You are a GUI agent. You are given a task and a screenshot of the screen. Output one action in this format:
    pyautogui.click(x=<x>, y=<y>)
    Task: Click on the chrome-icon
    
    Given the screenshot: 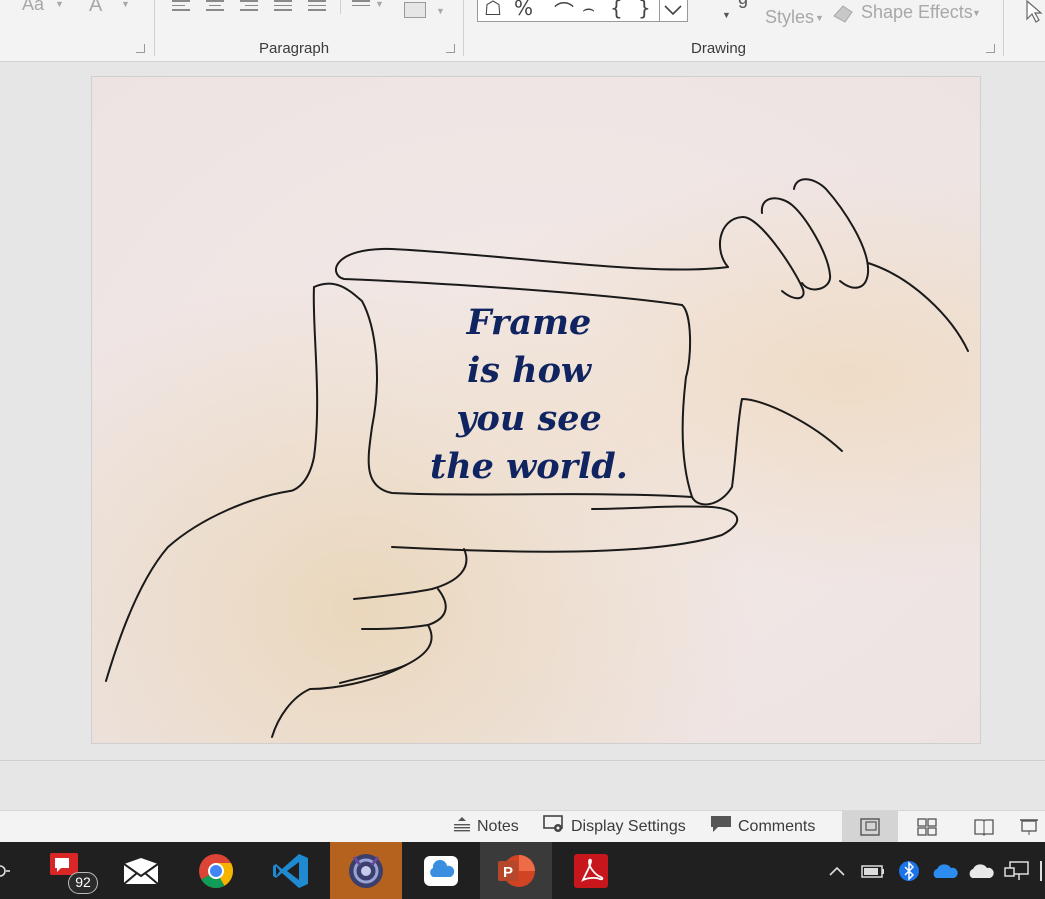 What is the action you would take?
    pyautogui.click(x=216, y=870)
    